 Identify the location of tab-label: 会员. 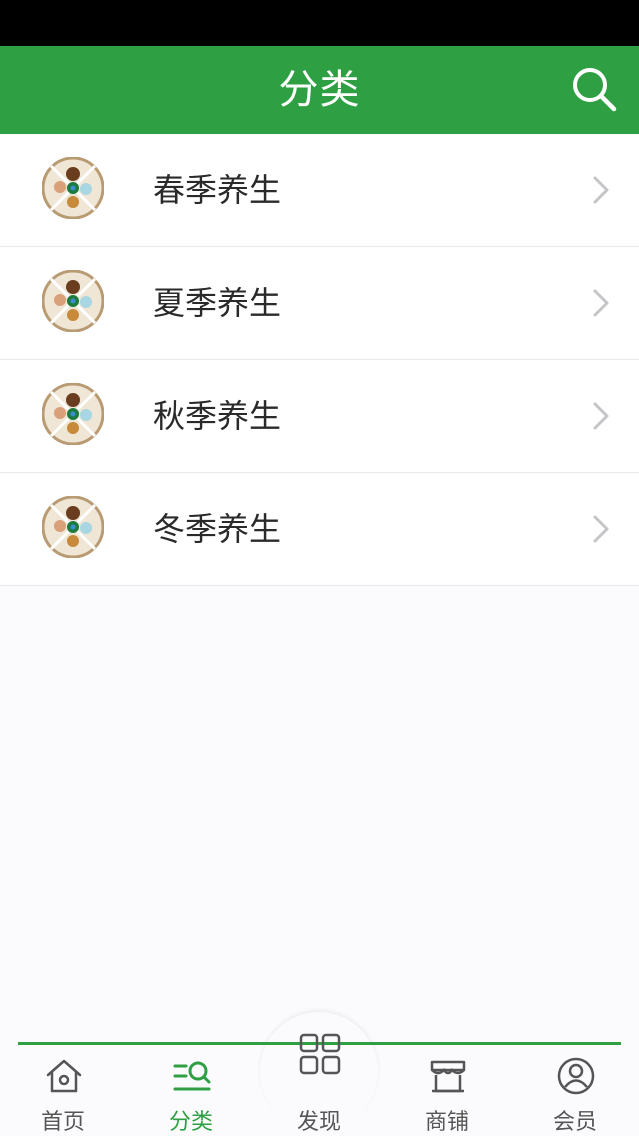
(574, 1122).